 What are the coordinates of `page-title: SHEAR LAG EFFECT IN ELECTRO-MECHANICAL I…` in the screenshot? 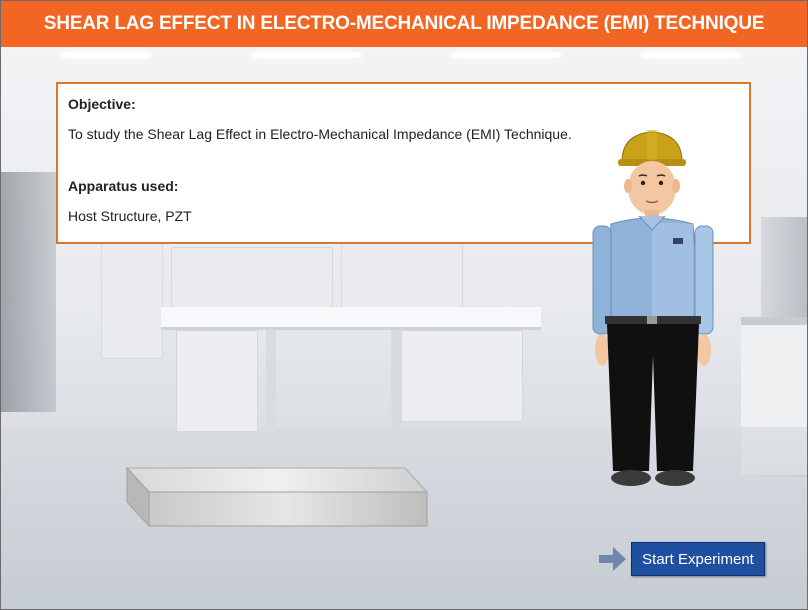 It's located at (404, 24).